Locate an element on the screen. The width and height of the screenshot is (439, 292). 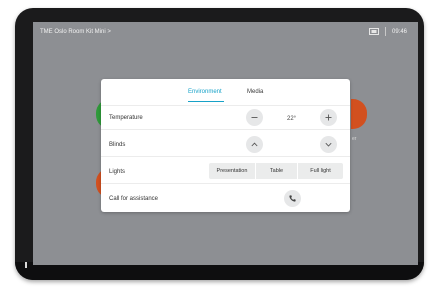
lights-option-full-light: Full light is located at coordinates (320, 171).